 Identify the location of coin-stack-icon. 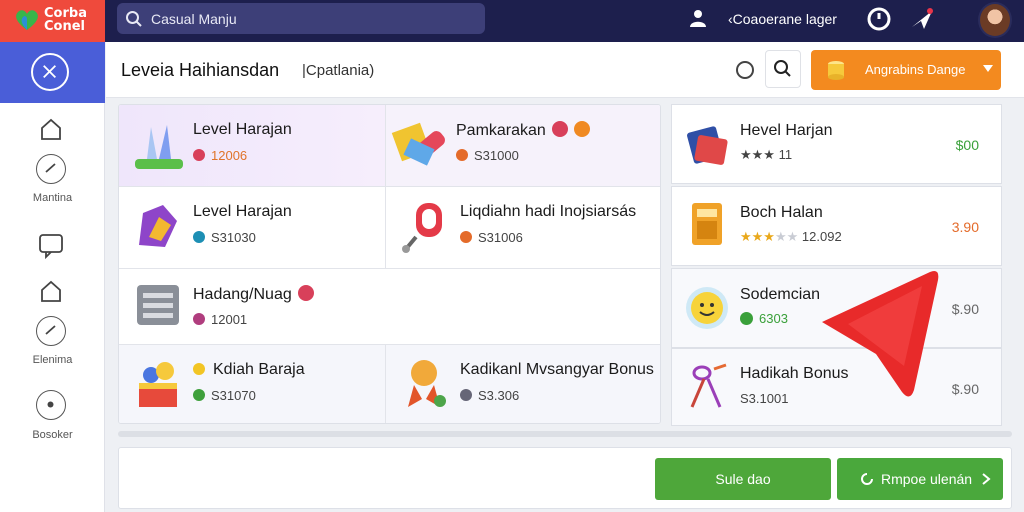
(836, 70).